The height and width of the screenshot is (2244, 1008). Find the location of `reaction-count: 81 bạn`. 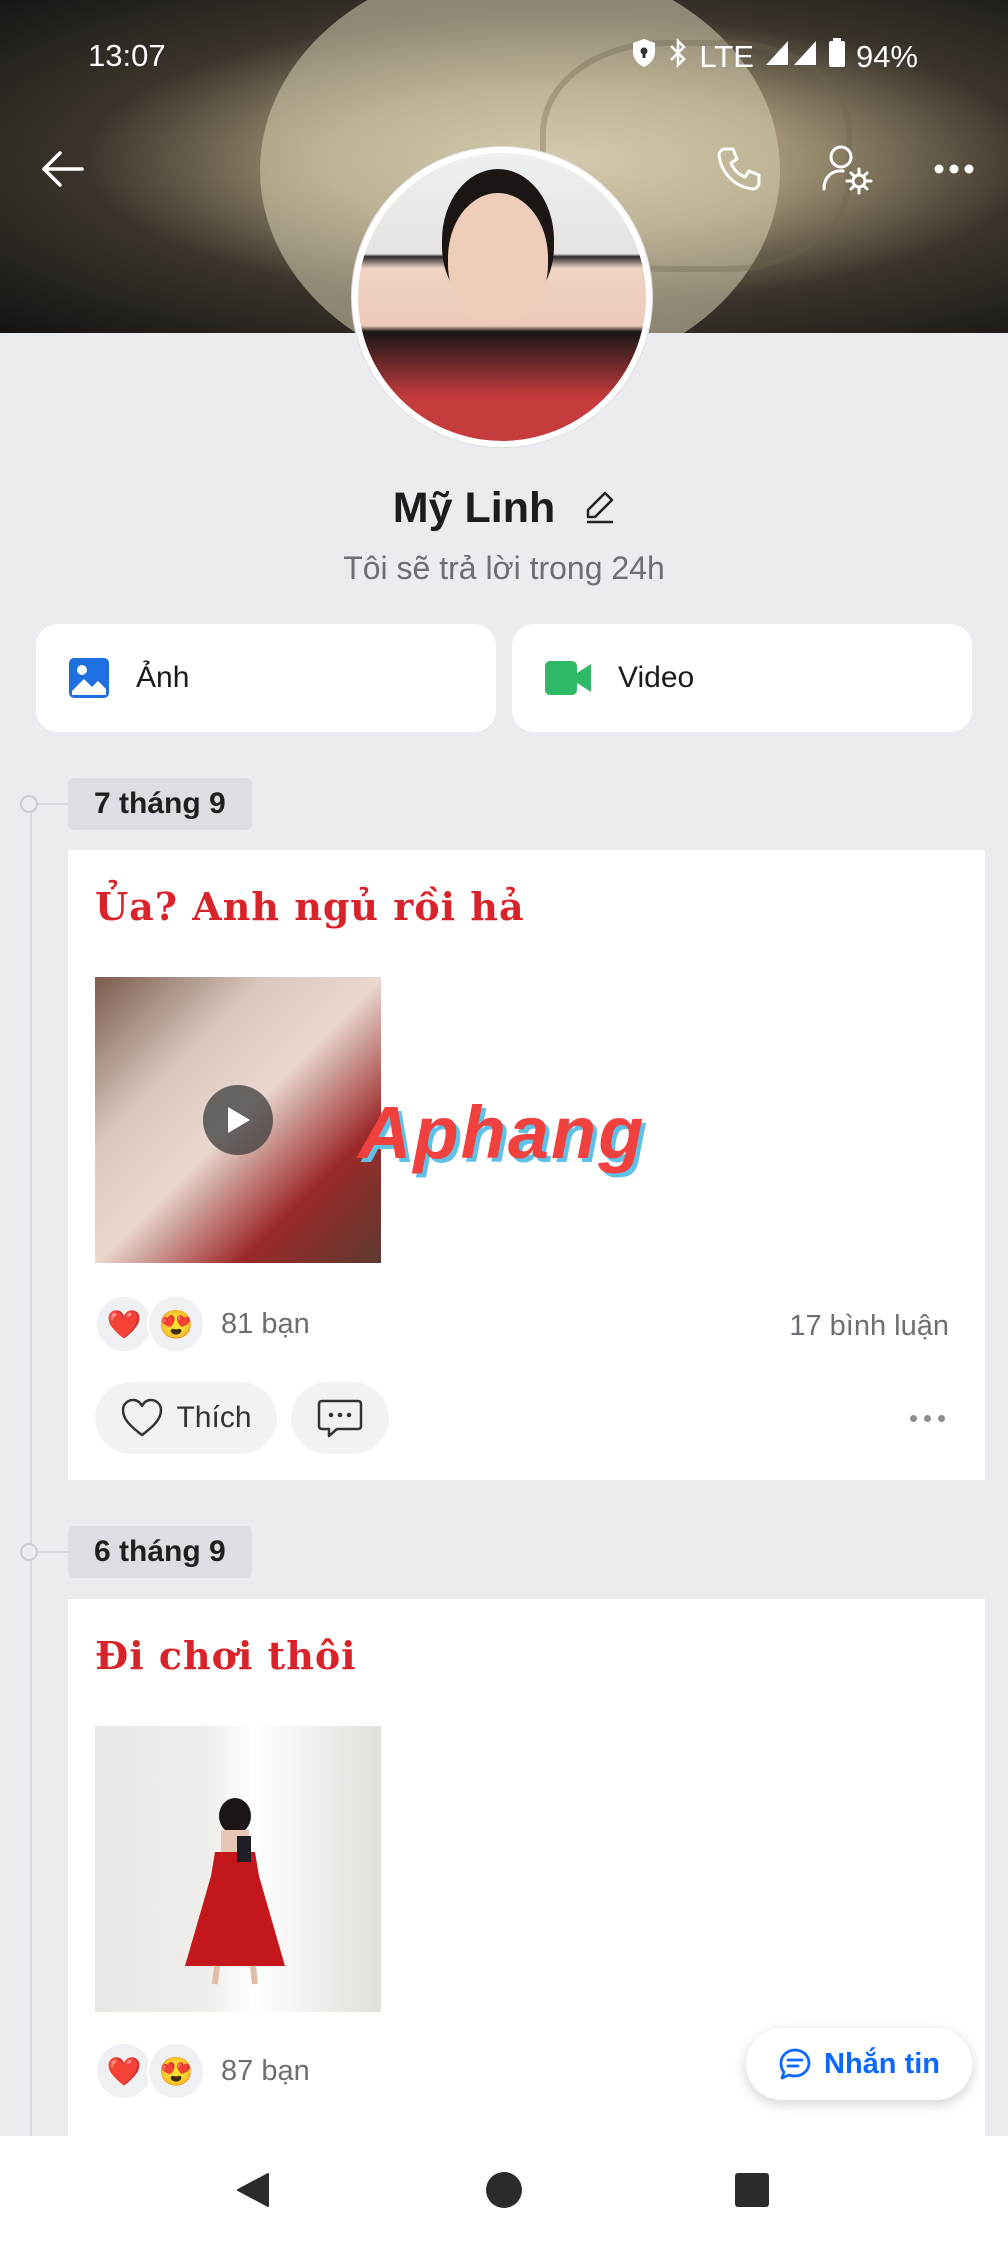

reaction-count: 81 bạn is located at coordinates (265, 1323).